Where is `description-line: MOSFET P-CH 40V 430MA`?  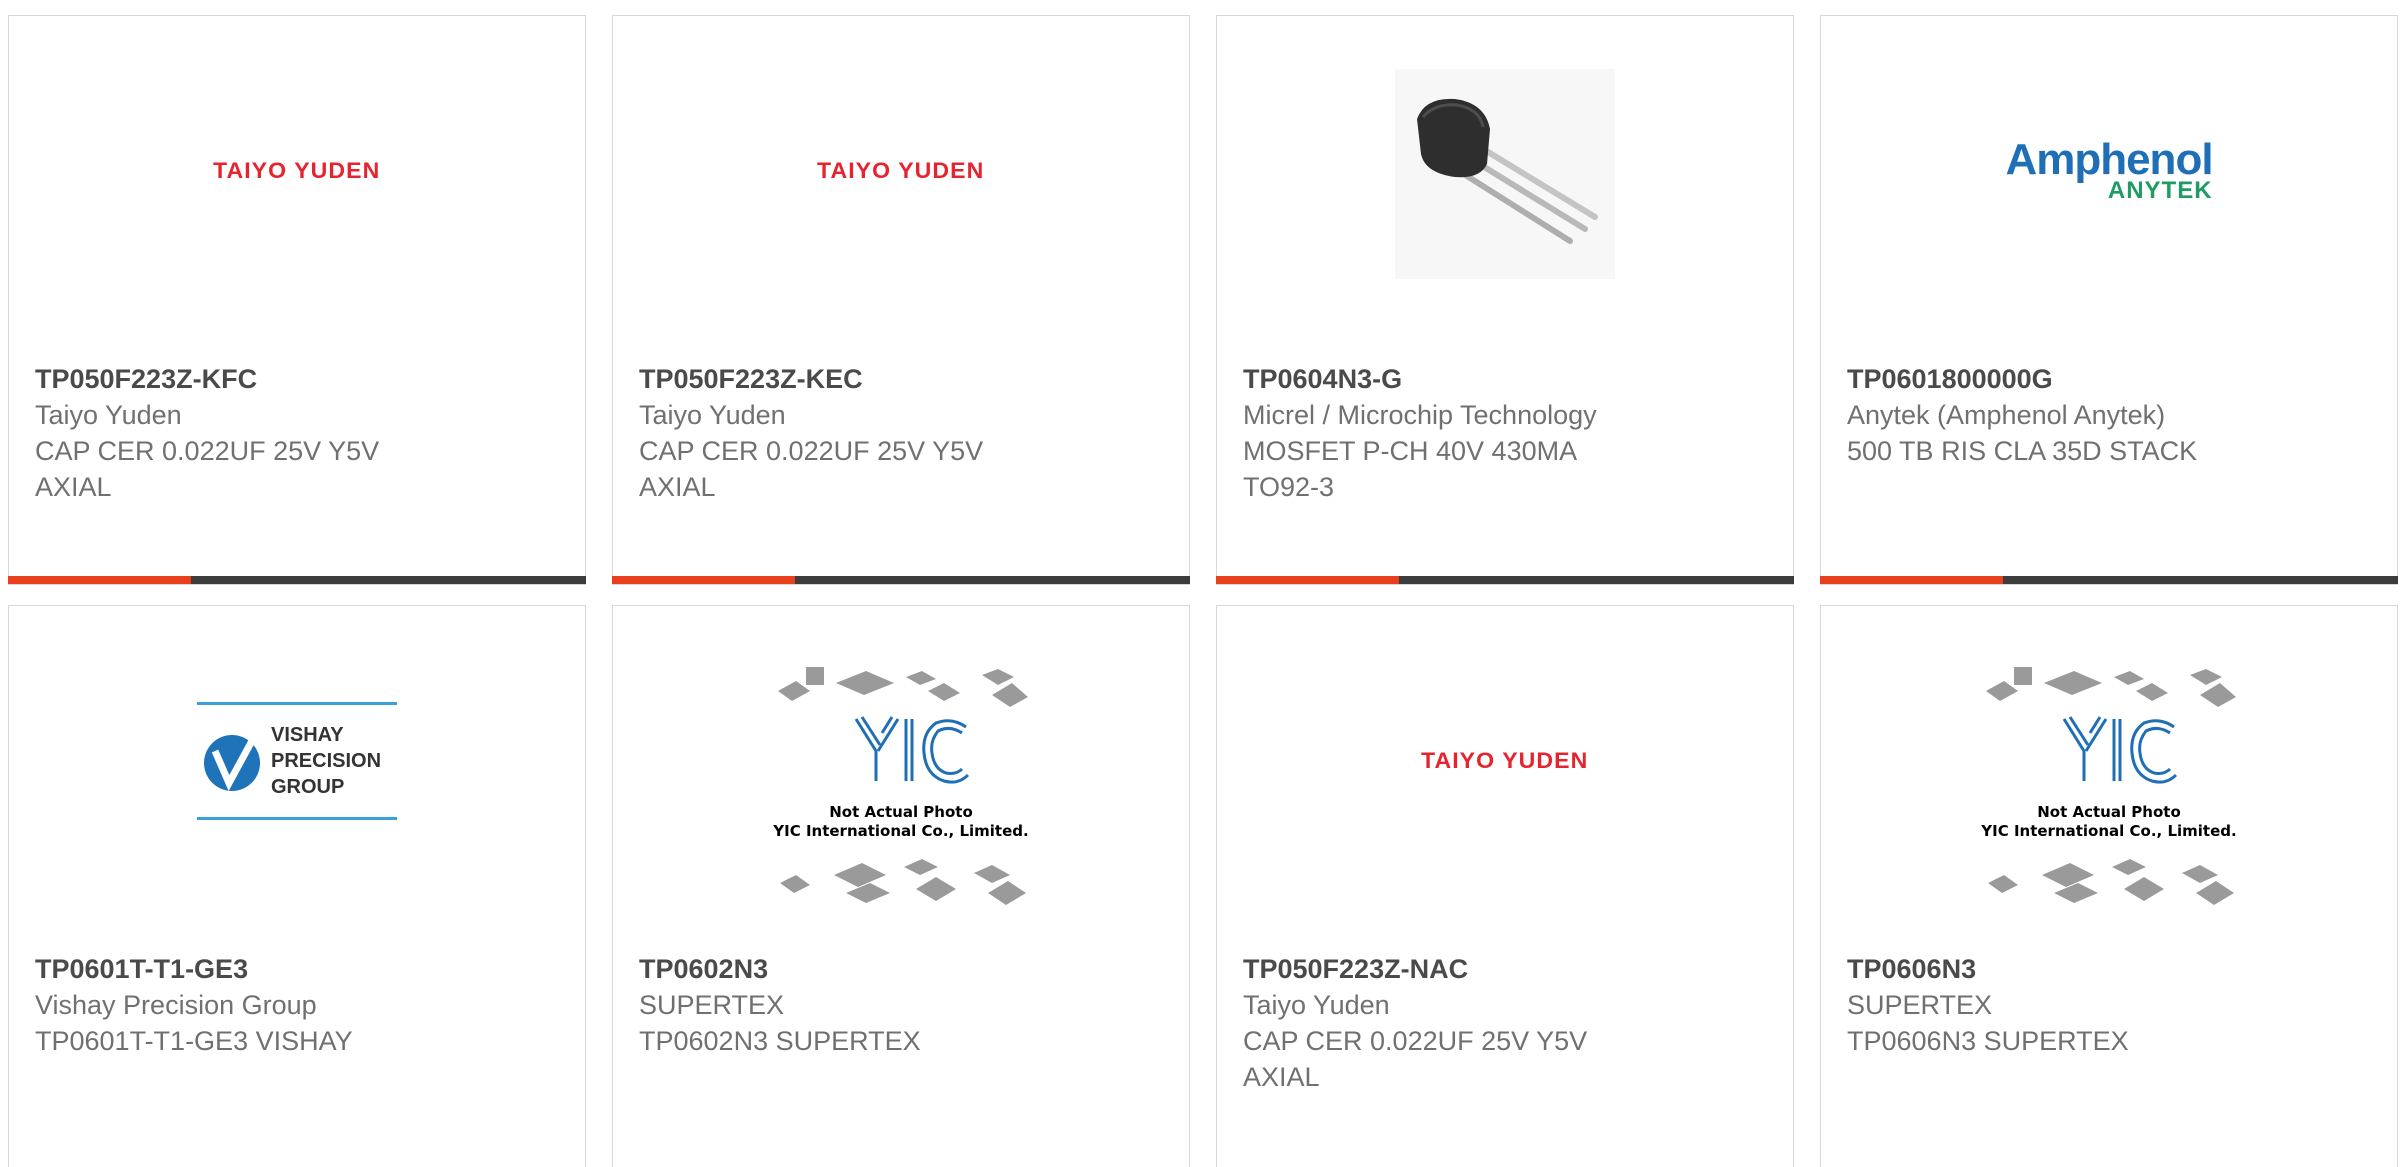
description-line: MOSFET P-CH 40V 430MA is located at coordinates (1410, 451).